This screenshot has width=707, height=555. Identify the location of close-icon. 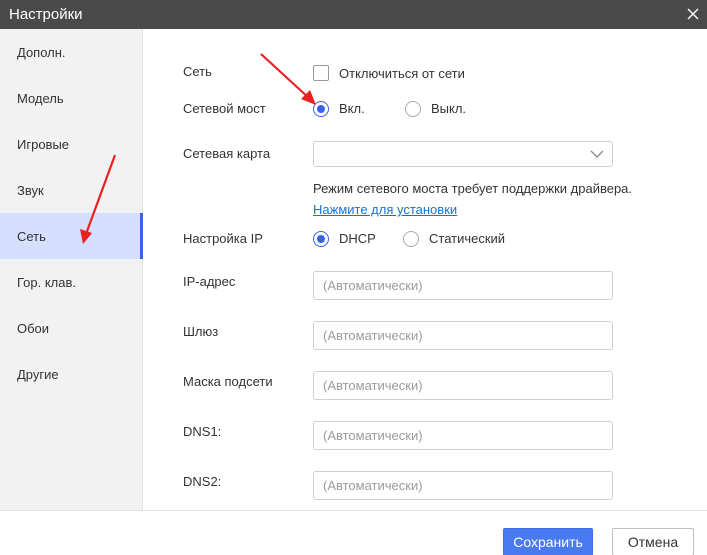
(693, 14).